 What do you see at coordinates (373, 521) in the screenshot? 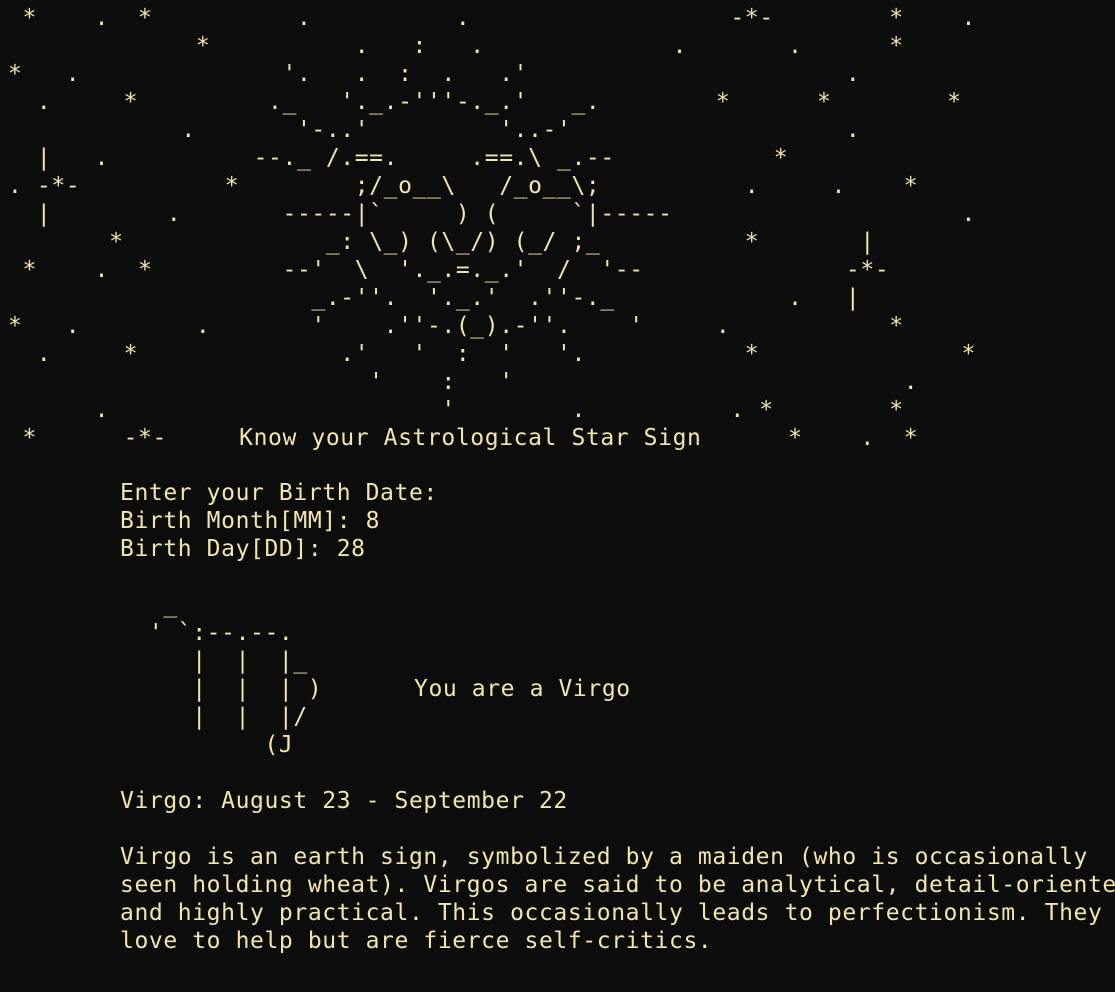
I see `birth-month-value: 8` at bounding box center [373, 521].